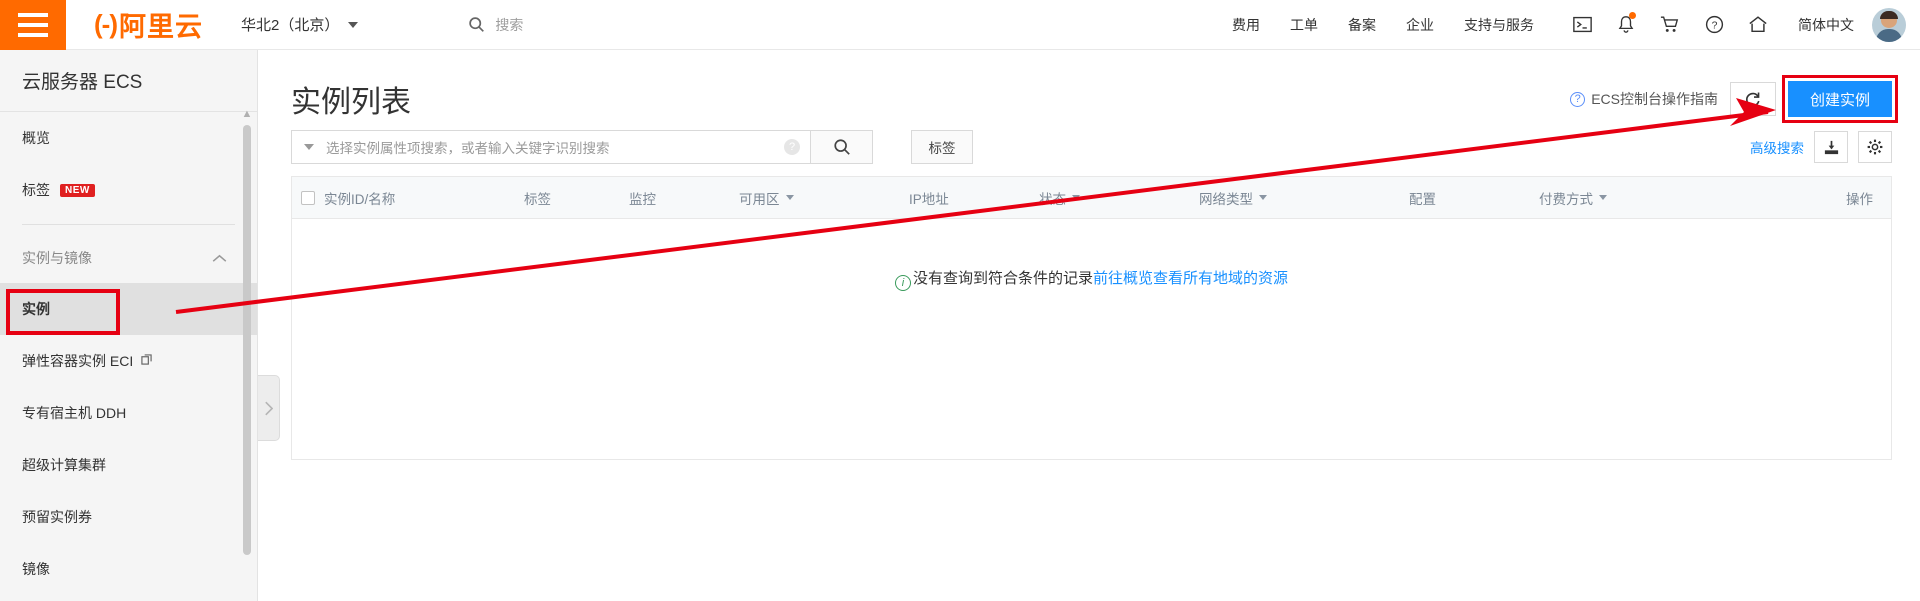 The width and height of the screenshot is (1920, 601). Describe the element at coordinates (1632, 15) in the screenshot. I see `notification-badge-dot` at that location.